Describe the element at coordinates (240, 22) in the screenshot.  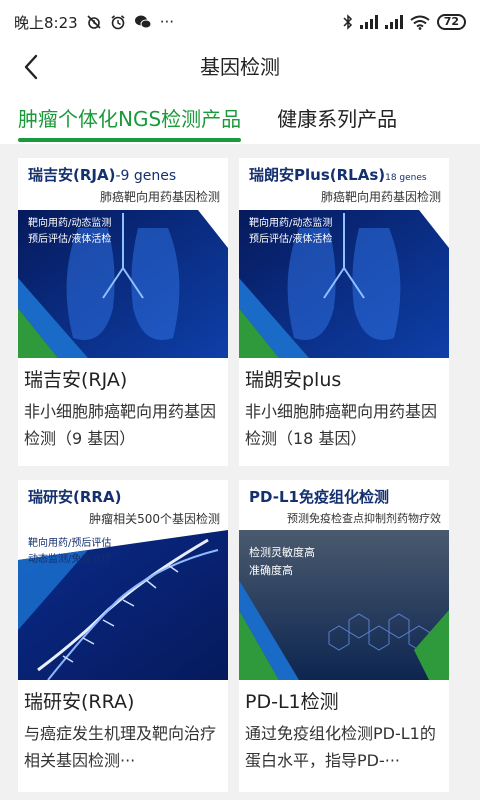
I see `status-bar: 晚上8:23 ··· 72` at that location.